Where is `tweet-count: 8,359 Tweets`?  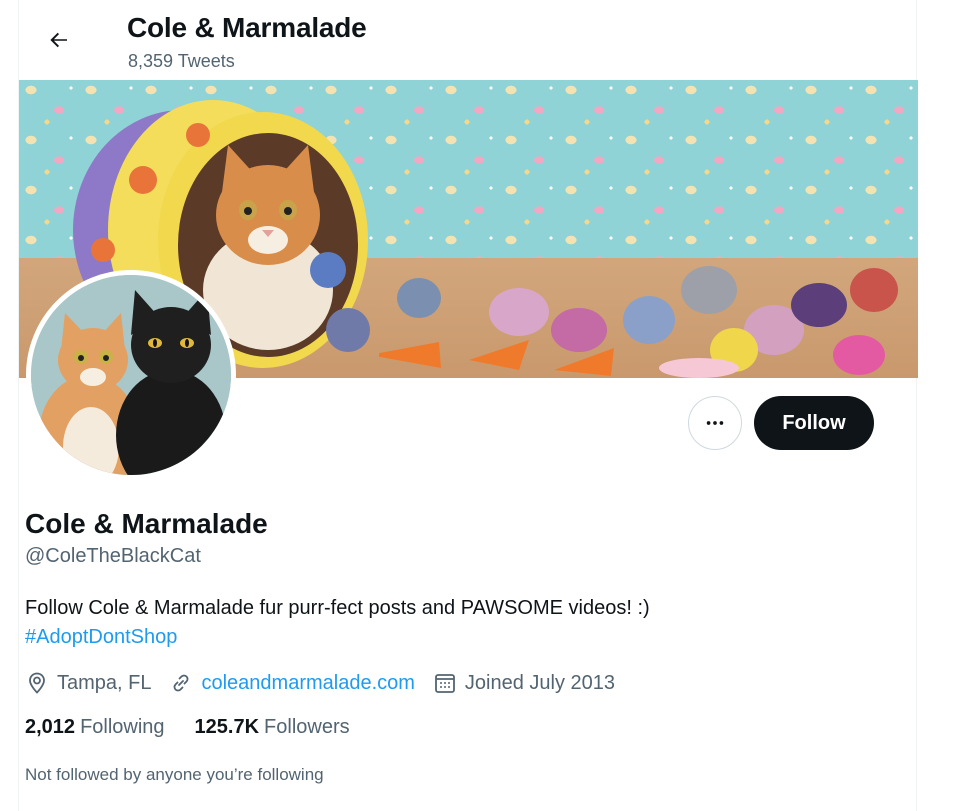 tweet-count: 8,359 Tweets is located at coordinates (181, 61).